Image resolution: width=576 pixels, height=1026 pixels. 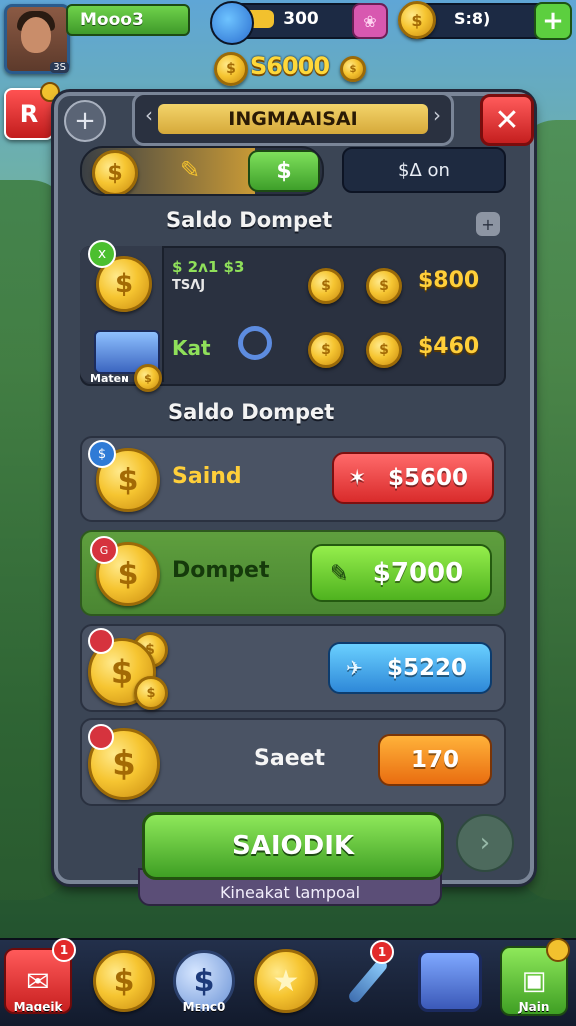 What do you see at coordinates (284, 171) in the screenshot?
I see `progress-knob: $` at bounding box center [284, 171].